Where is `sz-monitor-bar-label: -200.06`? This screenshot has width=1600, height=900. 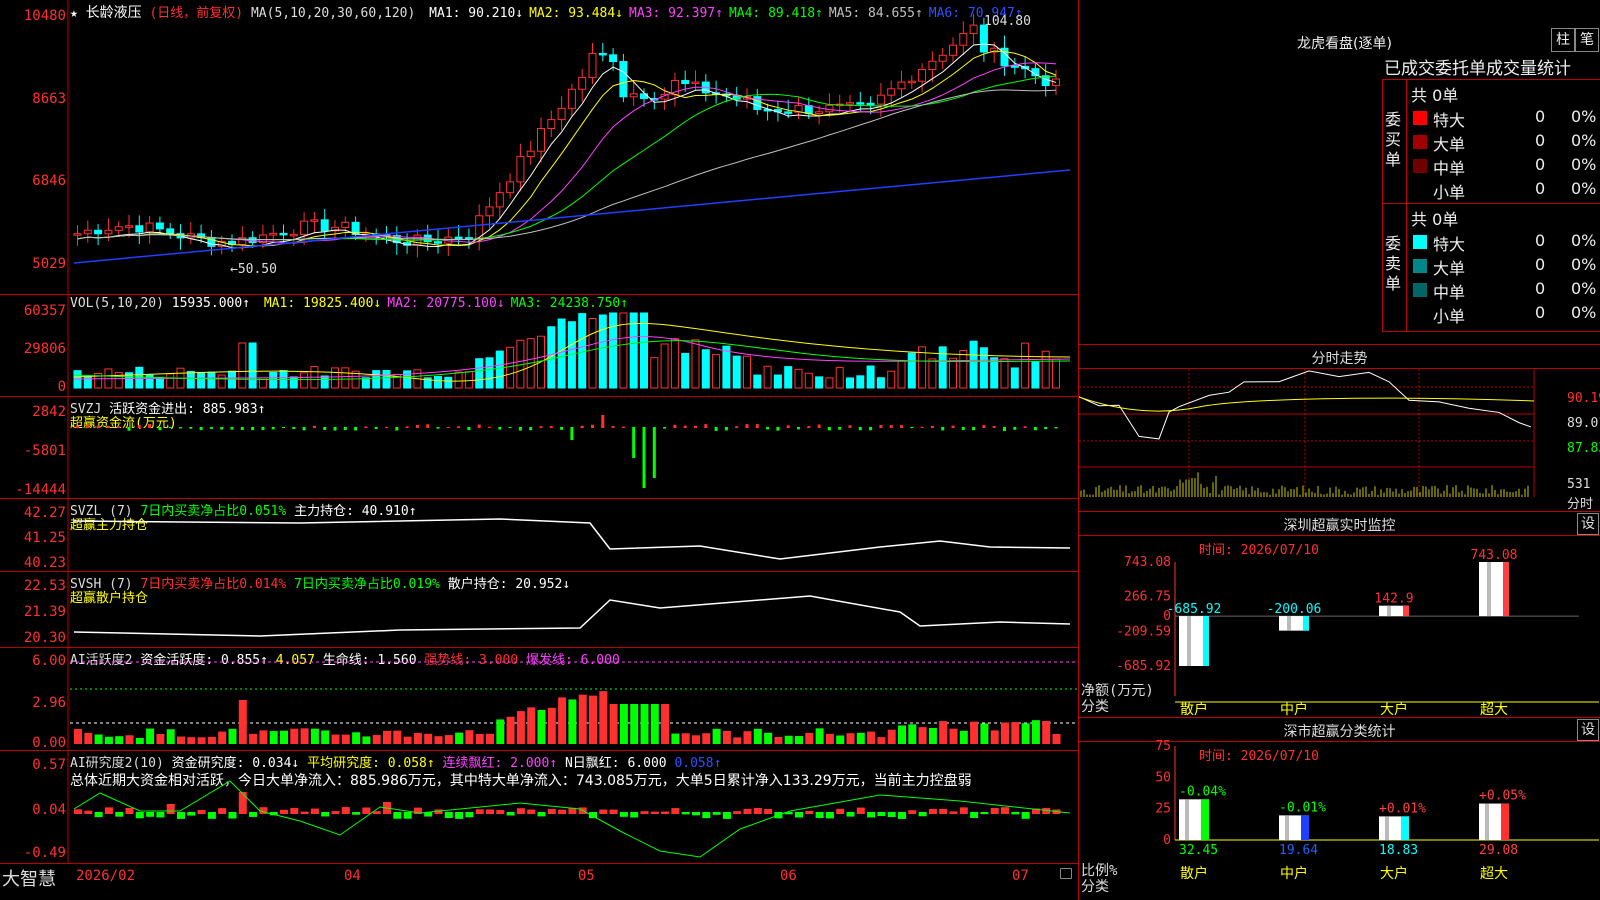 sz-monitor-bar-label: -200.06 is located at coordinates (1294, 609).